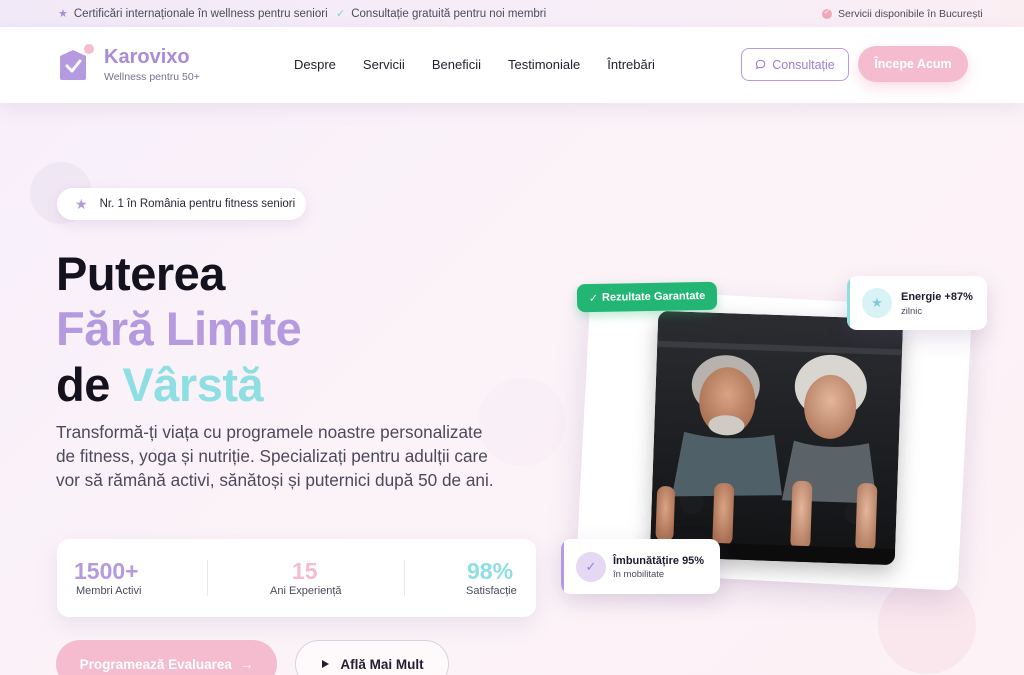 The image size is (1024, 675). What do you see at coordinates (639, 574) in the screenshot?
I see `mobility-subtitle: în mobilitate` at bounding box center [639, 574].